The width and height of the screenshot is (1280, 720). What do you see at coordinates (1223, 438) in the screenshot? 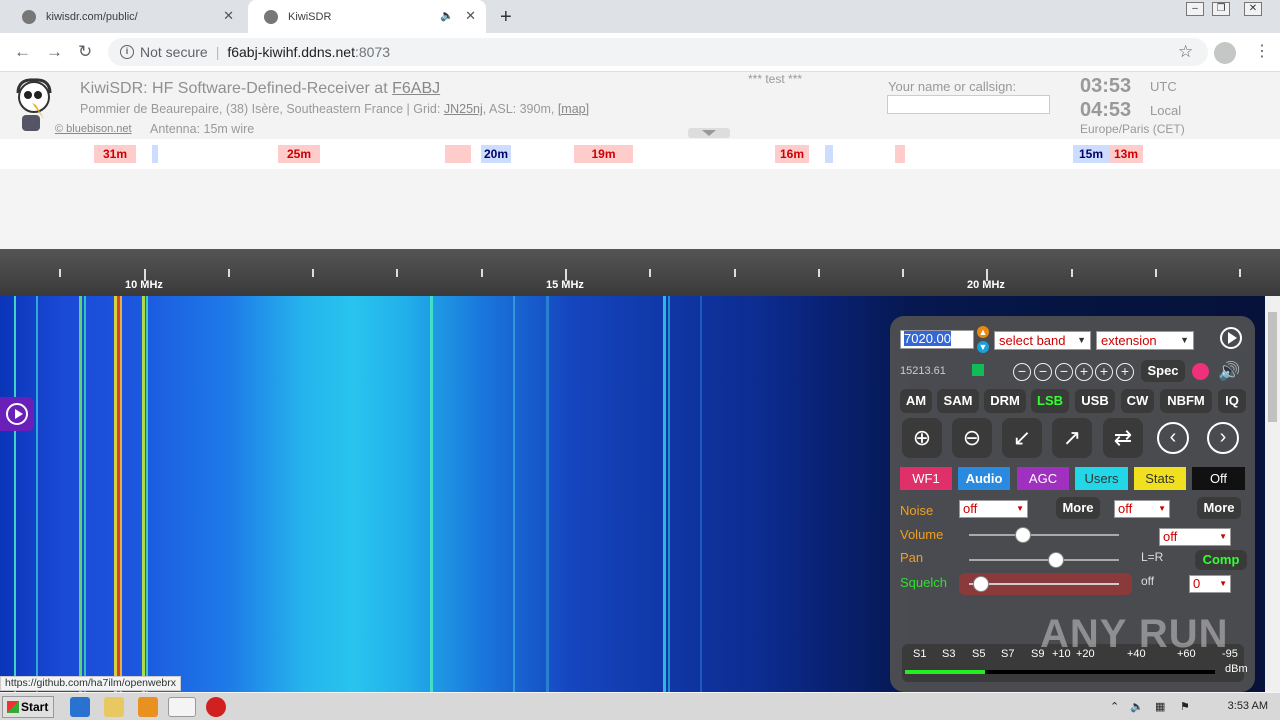
I see `next-icon: ›` at bounding box center [1223, 438].